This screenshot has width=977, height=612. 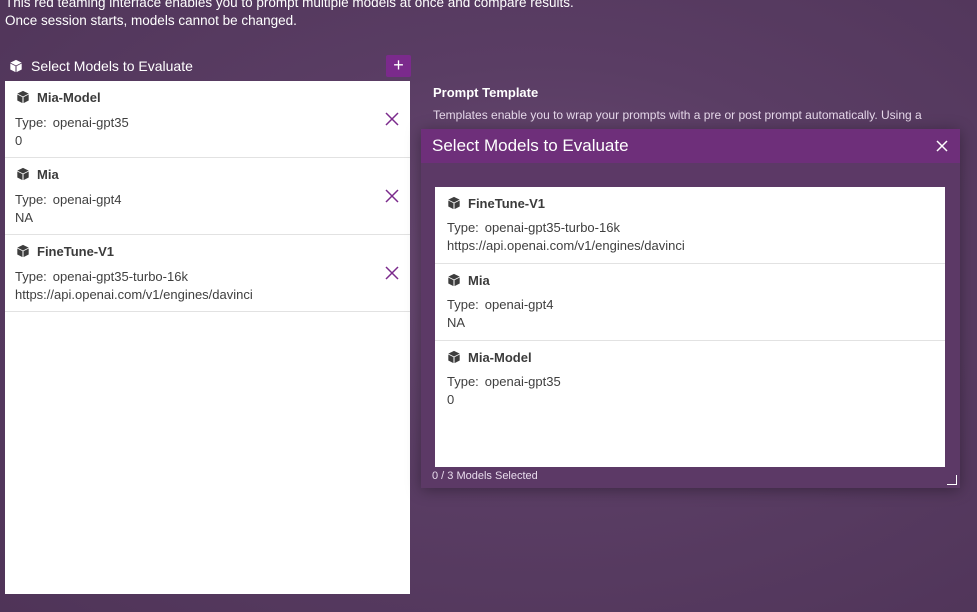 What do you see at coordinates (690, 146) in the screenshot?
I see `modal-header: Select Models to Evaluate` at bounding box center [690, 146].